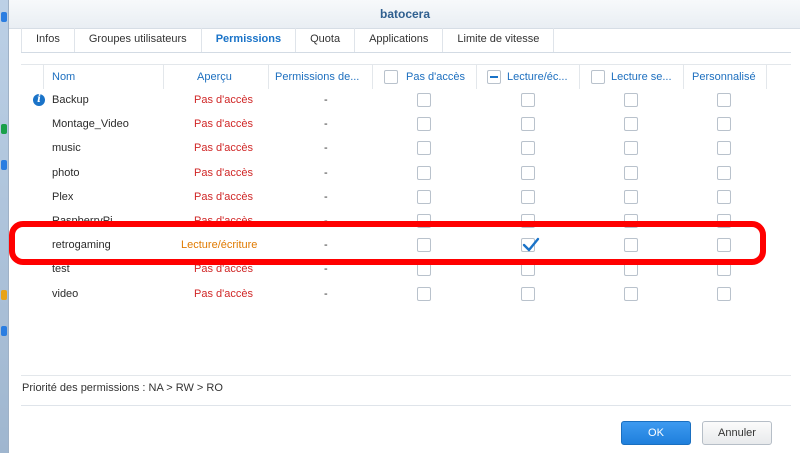 This screenshot has height=453, width=800. Describe the element at coordinates (724, 77) in the screenshot. I see `header-personnalise: Personnalisé` at that location.